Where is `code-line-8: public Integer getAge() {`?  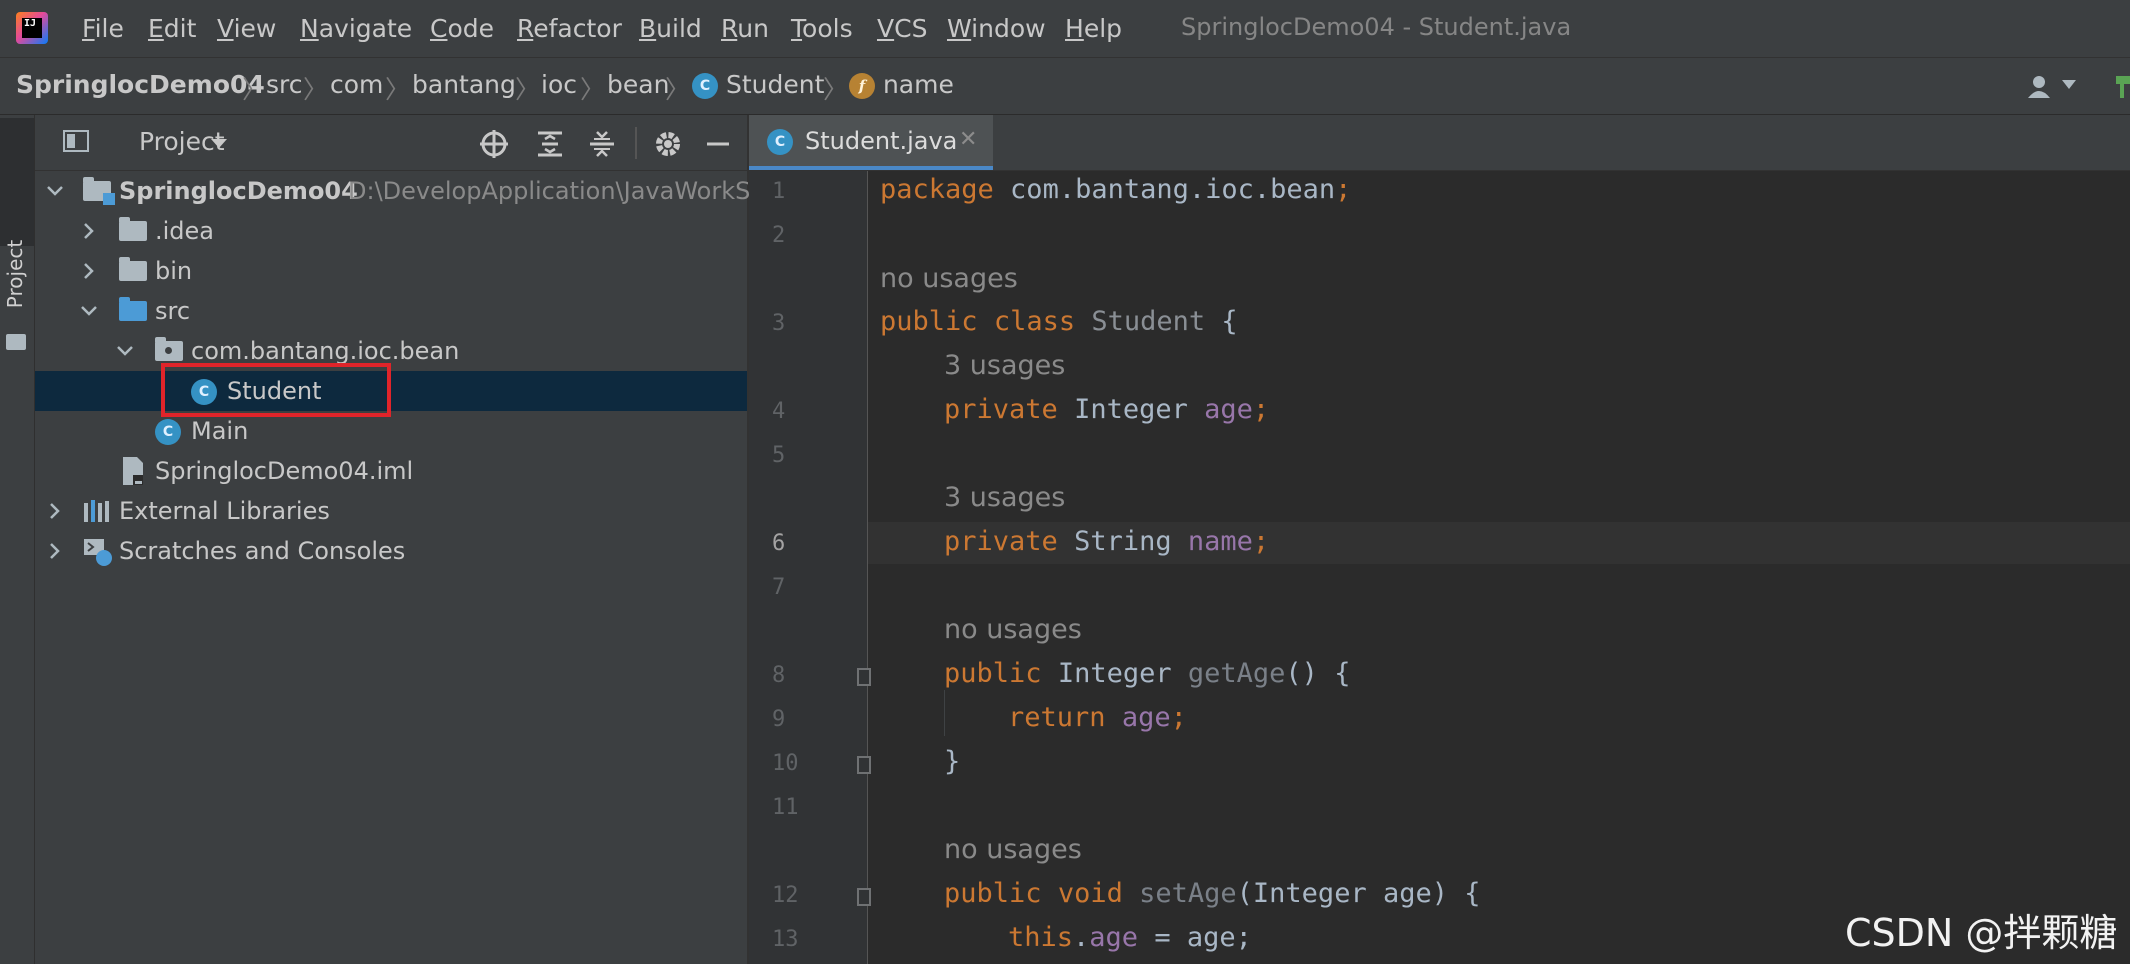 code-line-8: public Integer getAge() { is located at coordinates (1147, 673).